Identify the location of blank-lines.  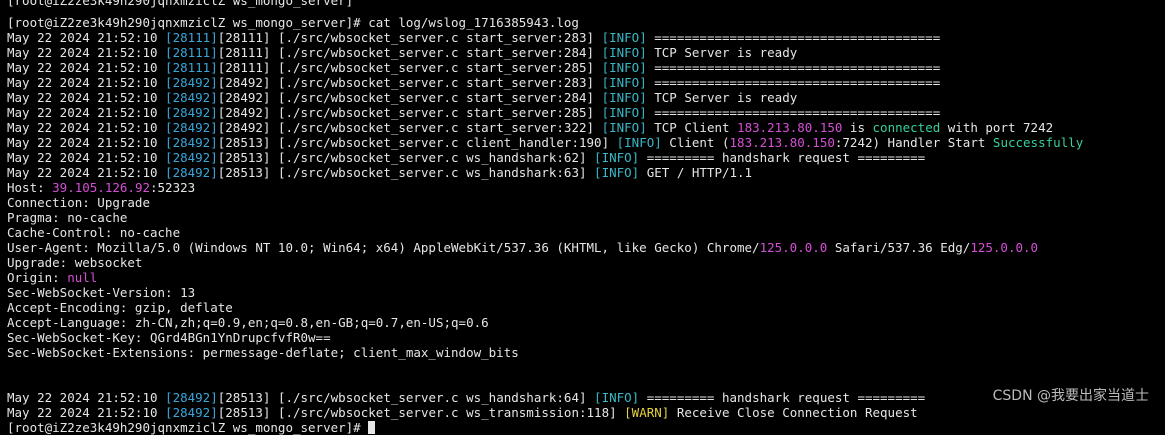
(586, 375).